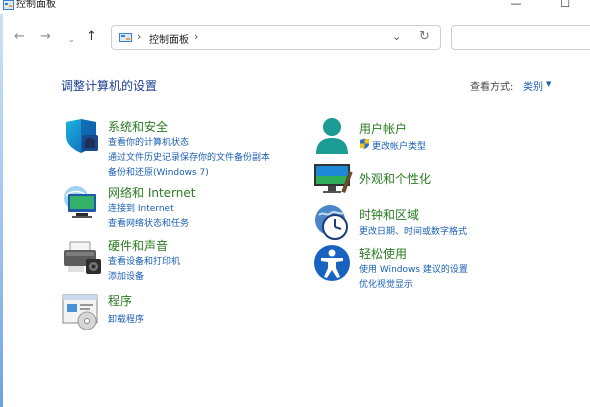 This screenshot has height=407, width=590. Describe the element at coordinates (413, 268) in the screenshot. I see `link-recommended-settings: 使用 Windows 建议的设置` at that location.